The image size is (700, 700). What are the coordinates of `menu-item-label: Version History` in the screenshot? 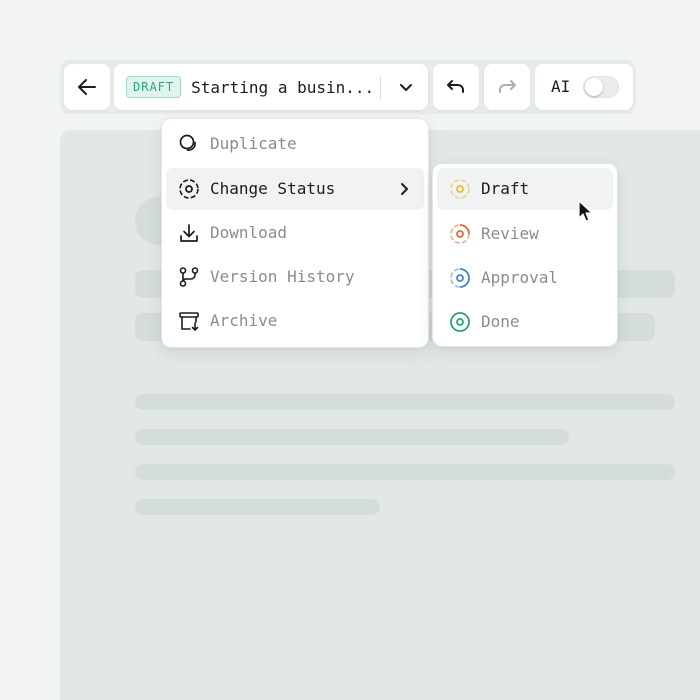 It's located at (282, 276).